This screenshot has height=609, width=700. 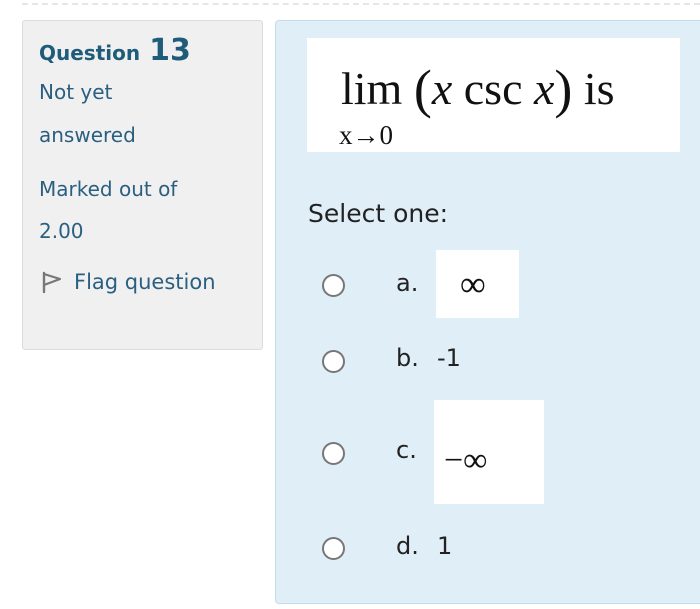 I want to click on flag-icon, so click(x=52, y=282).